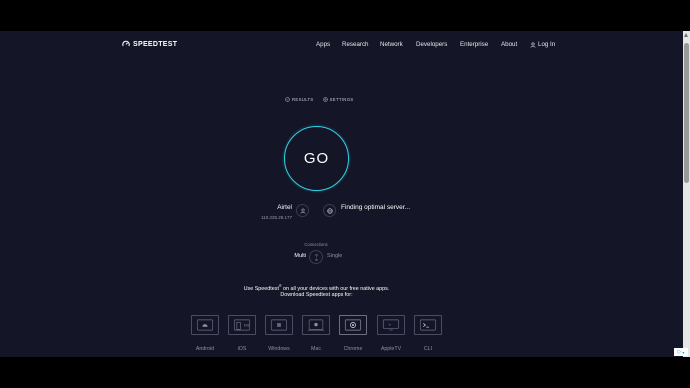  I want to click on go-button: GO, so click(316, 158).